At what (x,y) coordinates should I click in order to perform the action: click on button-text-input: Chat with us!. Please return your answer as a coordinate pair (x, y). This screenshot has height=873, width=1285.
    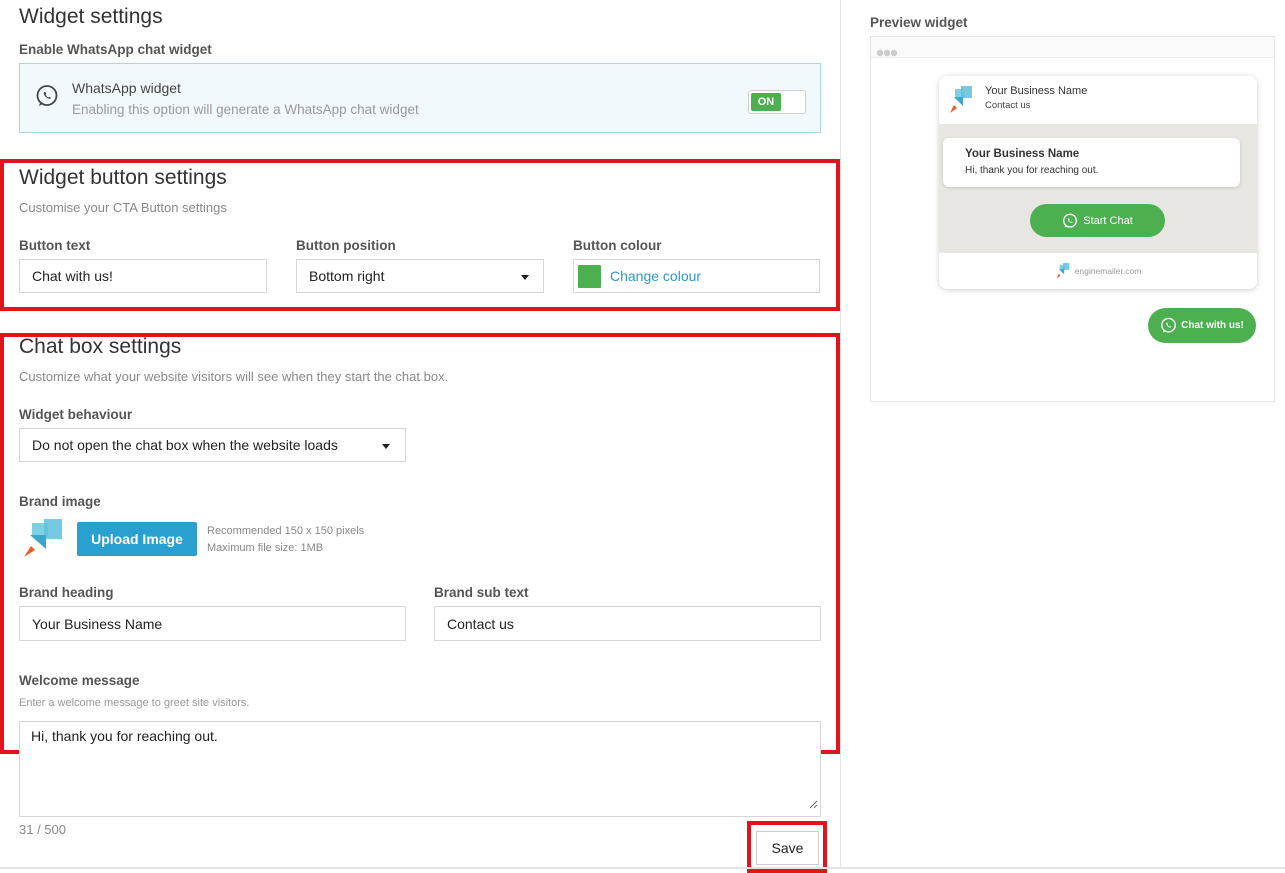
    Looking at the image, I should click on (143, 276).